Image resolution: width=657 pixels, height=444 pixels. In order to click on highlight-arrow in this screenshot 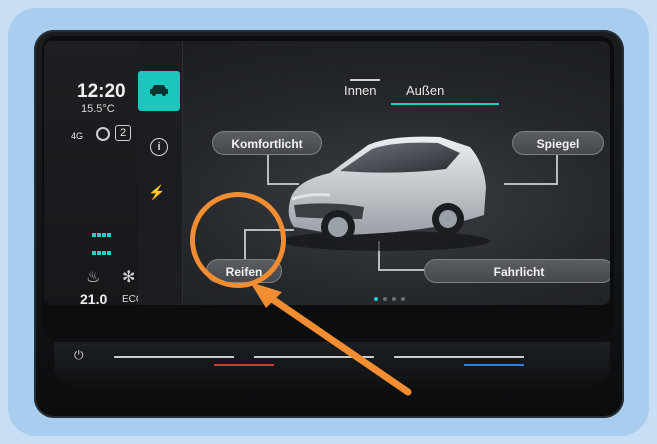, I will do `click(331, 339)`.